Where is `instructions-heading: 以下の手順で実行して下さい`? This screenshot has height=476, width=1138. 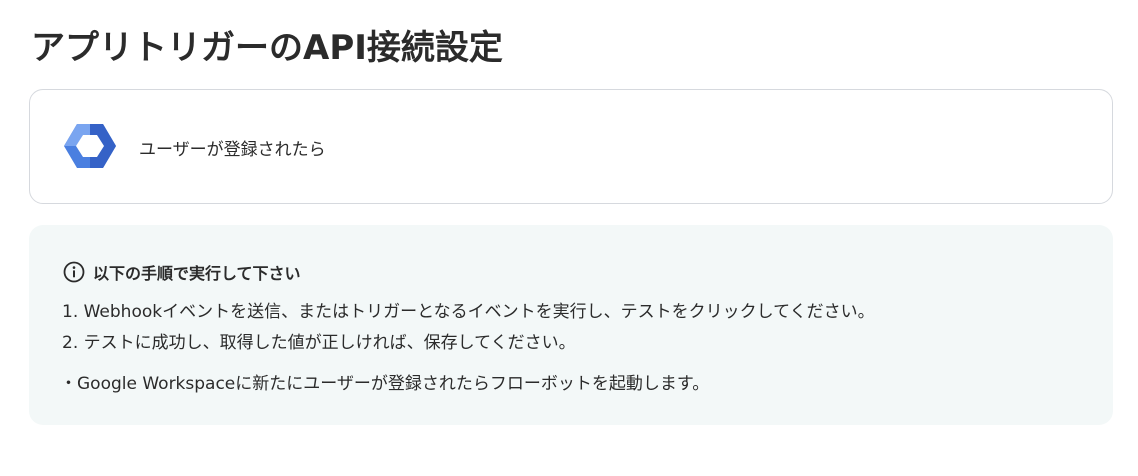 instructions-heading: 以下の手順で実行して下さい is located at coordinates (182, 272).